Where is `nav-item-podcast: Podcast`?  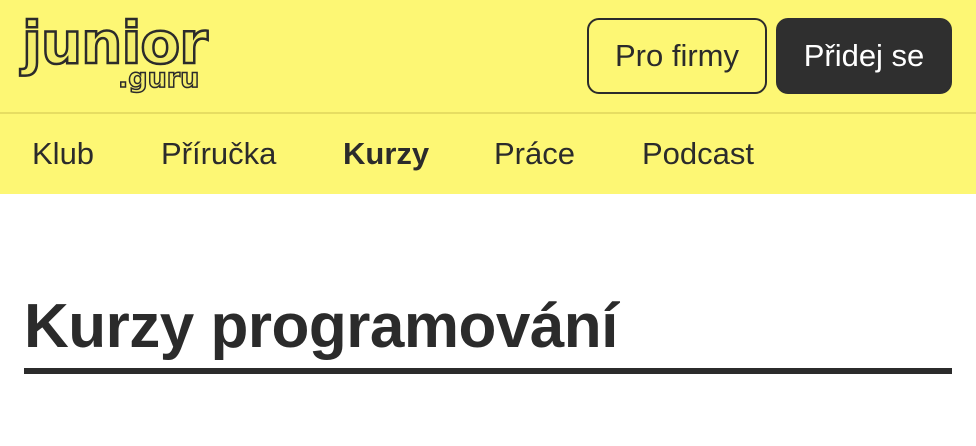
nav-item-podcast: Podcast is located at coordinates (698, 154).